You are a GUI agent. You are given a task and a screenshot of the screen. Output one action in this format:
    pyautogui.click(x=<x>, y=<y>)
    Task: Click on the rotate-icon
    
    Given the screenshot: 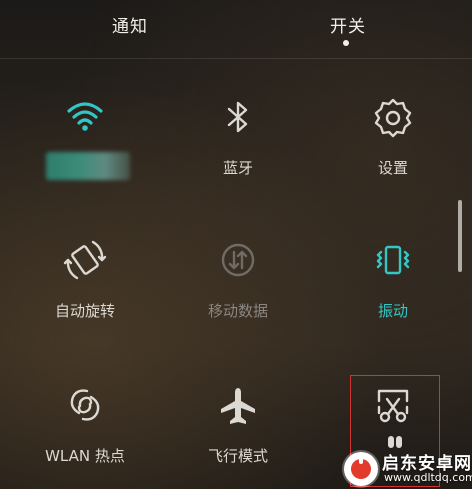 What is the action you would take?
    pyautogui.click(x=85, y=260)
    